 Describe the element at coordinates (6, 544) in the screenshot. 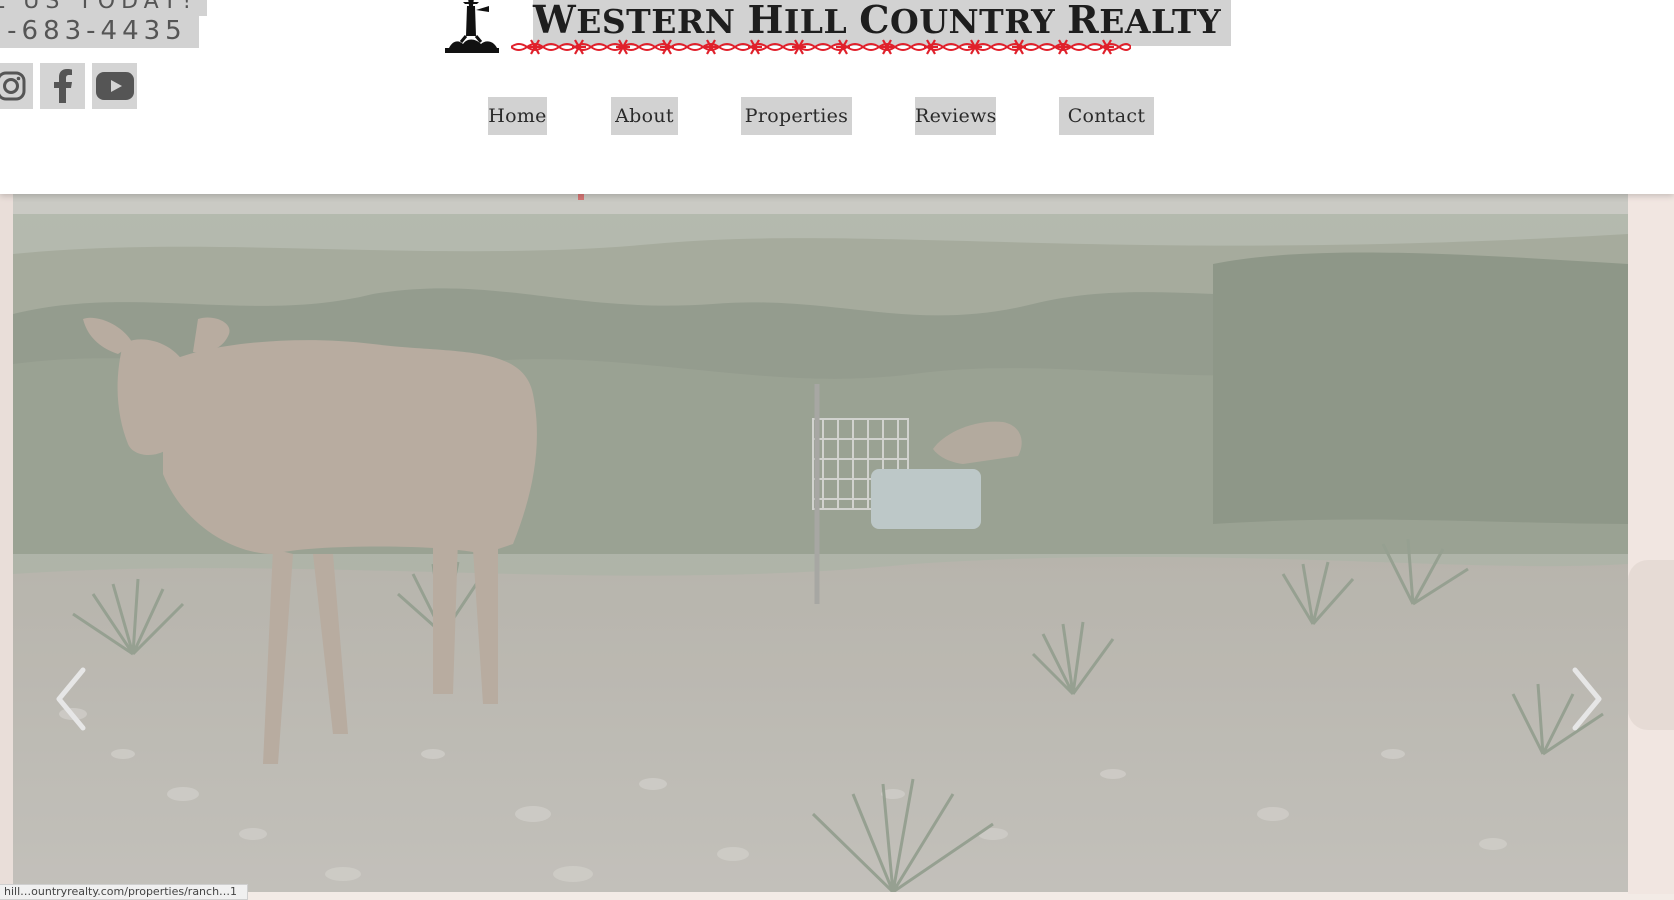

I see `left-margin` at that location.